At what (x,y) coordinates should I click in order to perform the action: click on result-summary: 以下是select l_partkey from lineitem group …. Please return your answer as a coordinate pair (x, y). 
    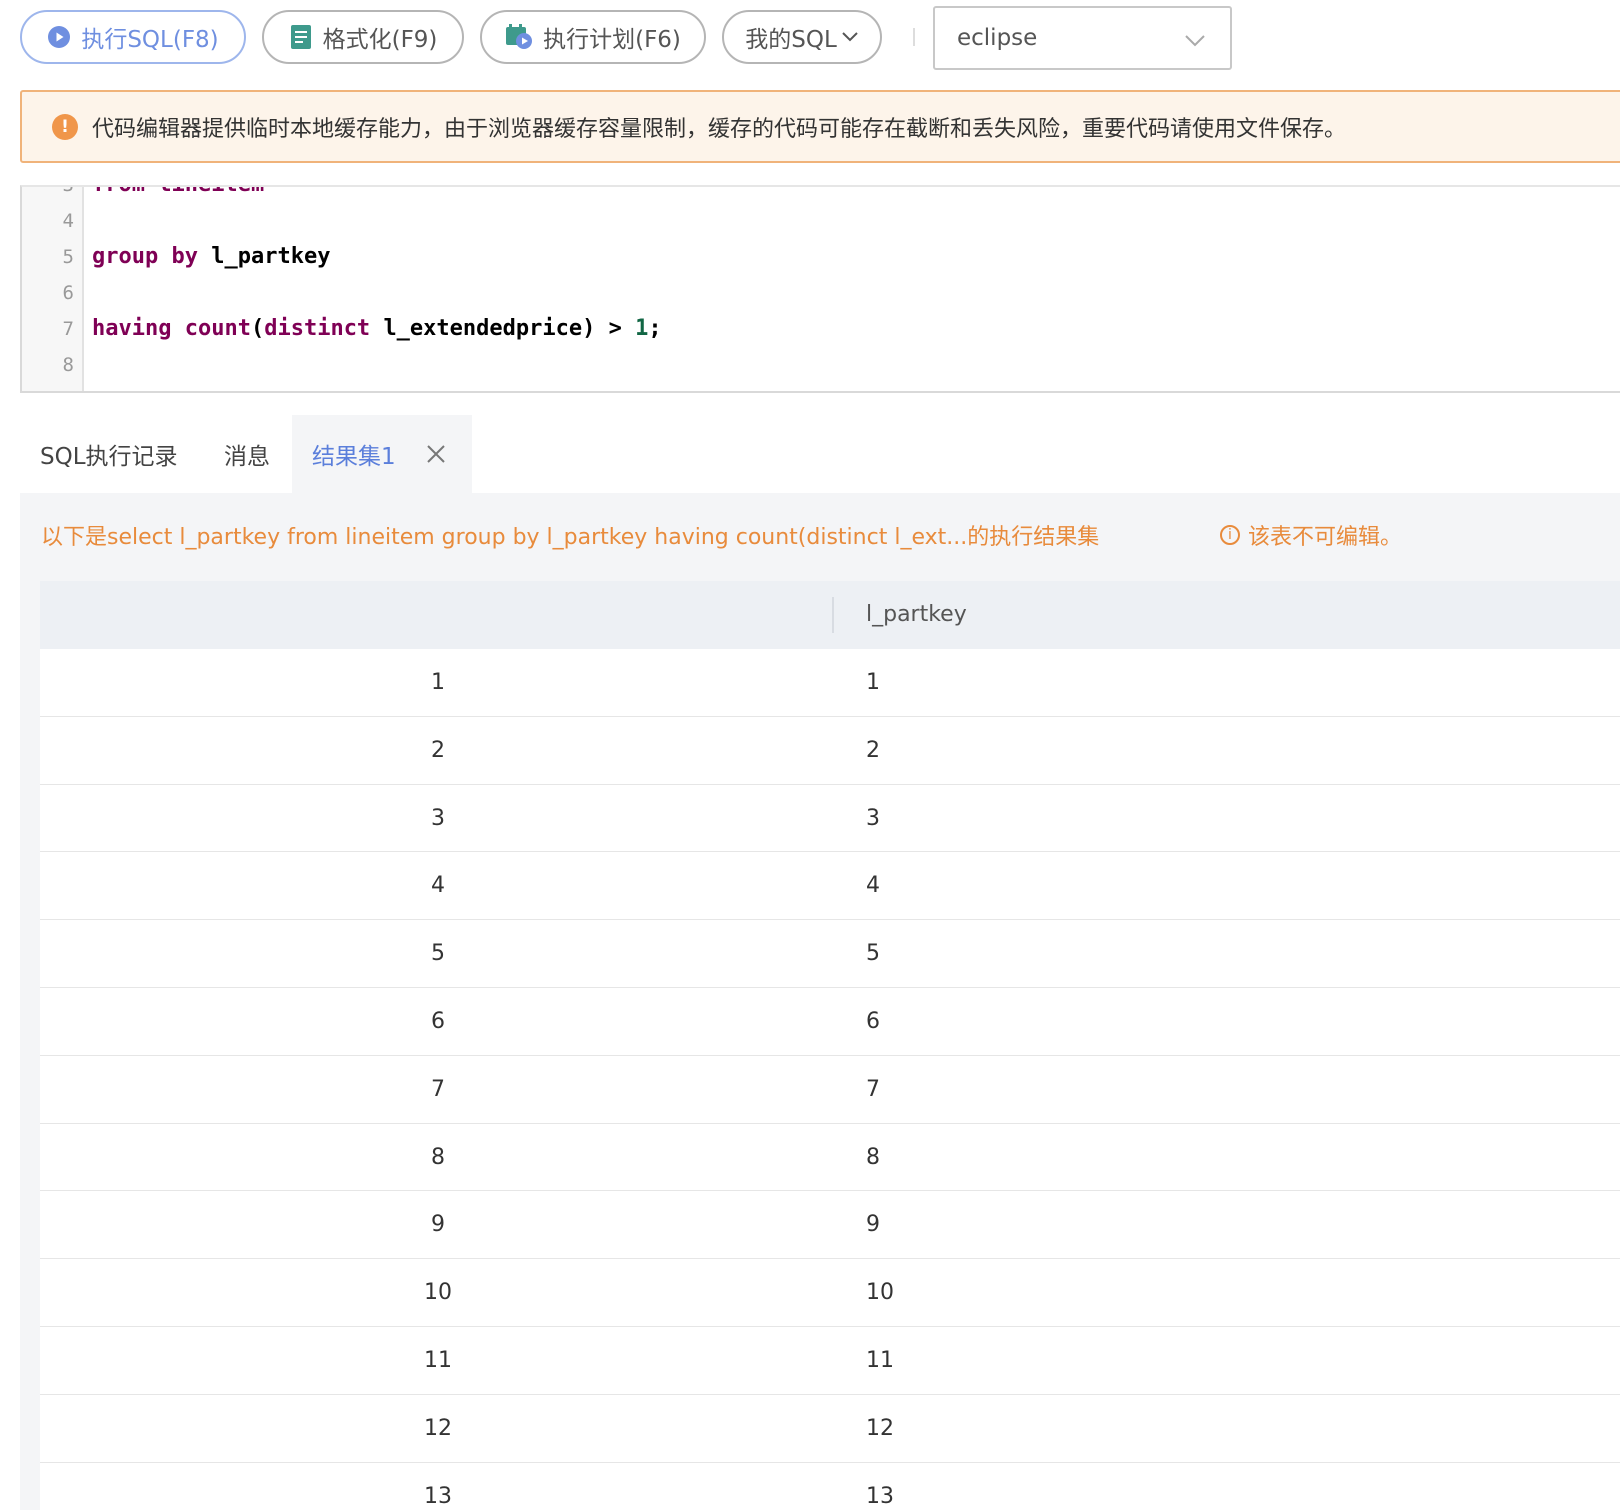
    Looking at the image, I should click on (570, 537).